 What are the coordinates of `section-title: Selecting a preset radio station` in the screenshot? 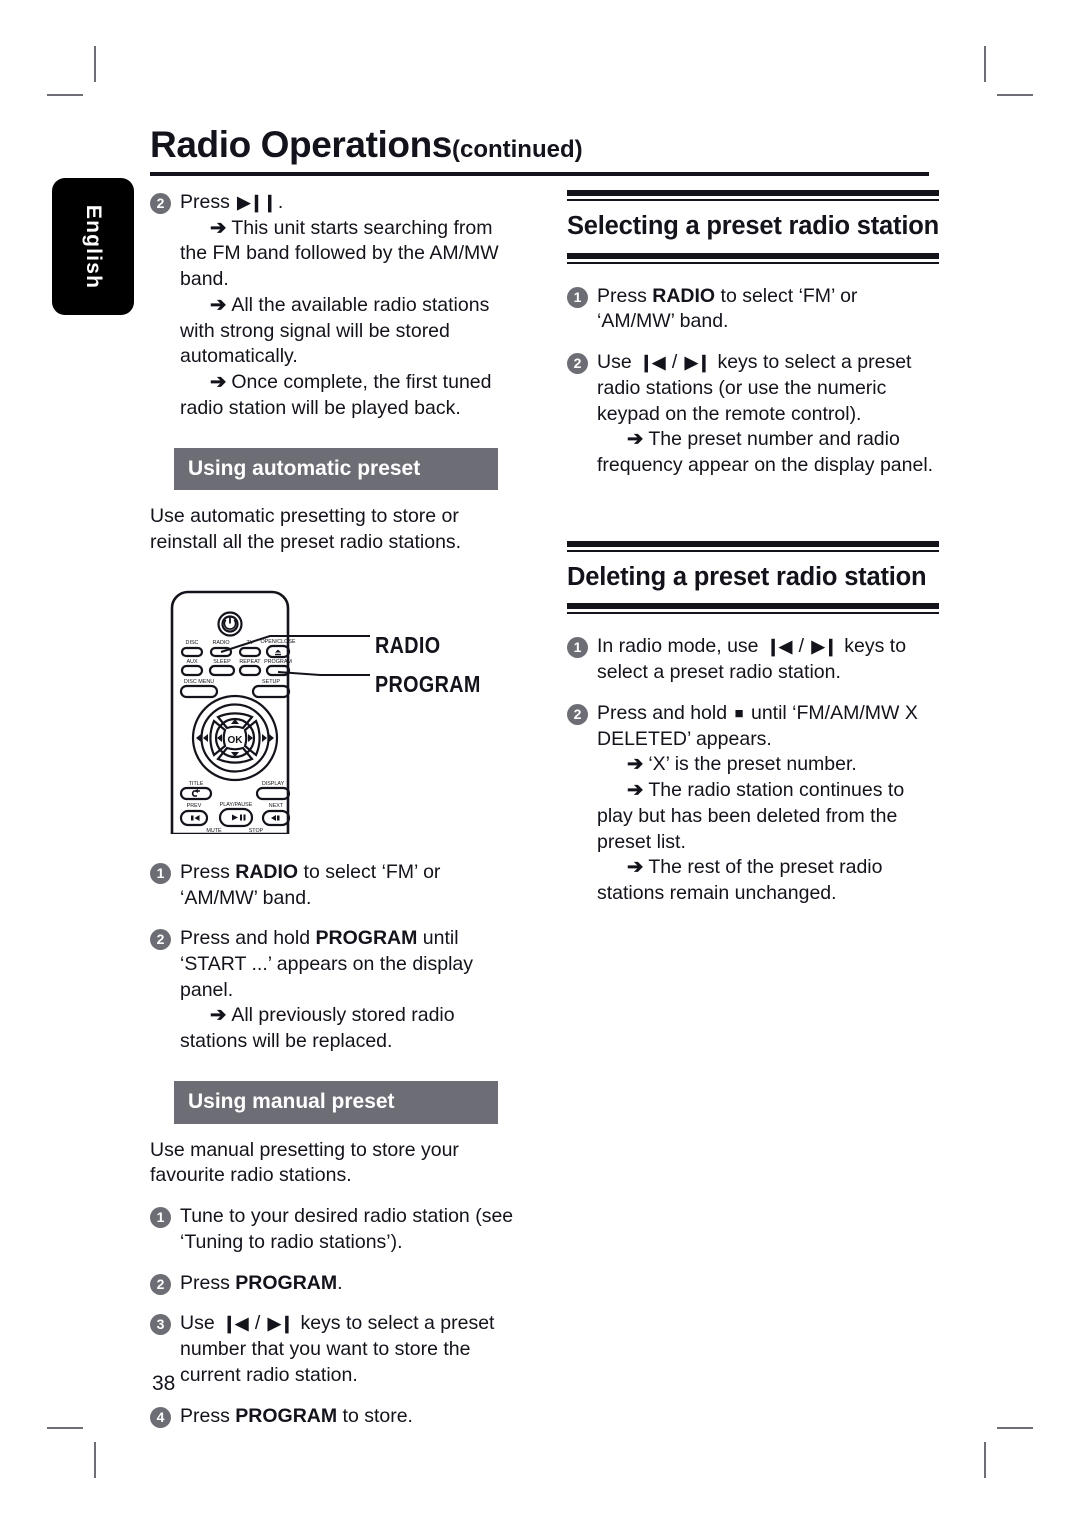 It's located at (753, 226).